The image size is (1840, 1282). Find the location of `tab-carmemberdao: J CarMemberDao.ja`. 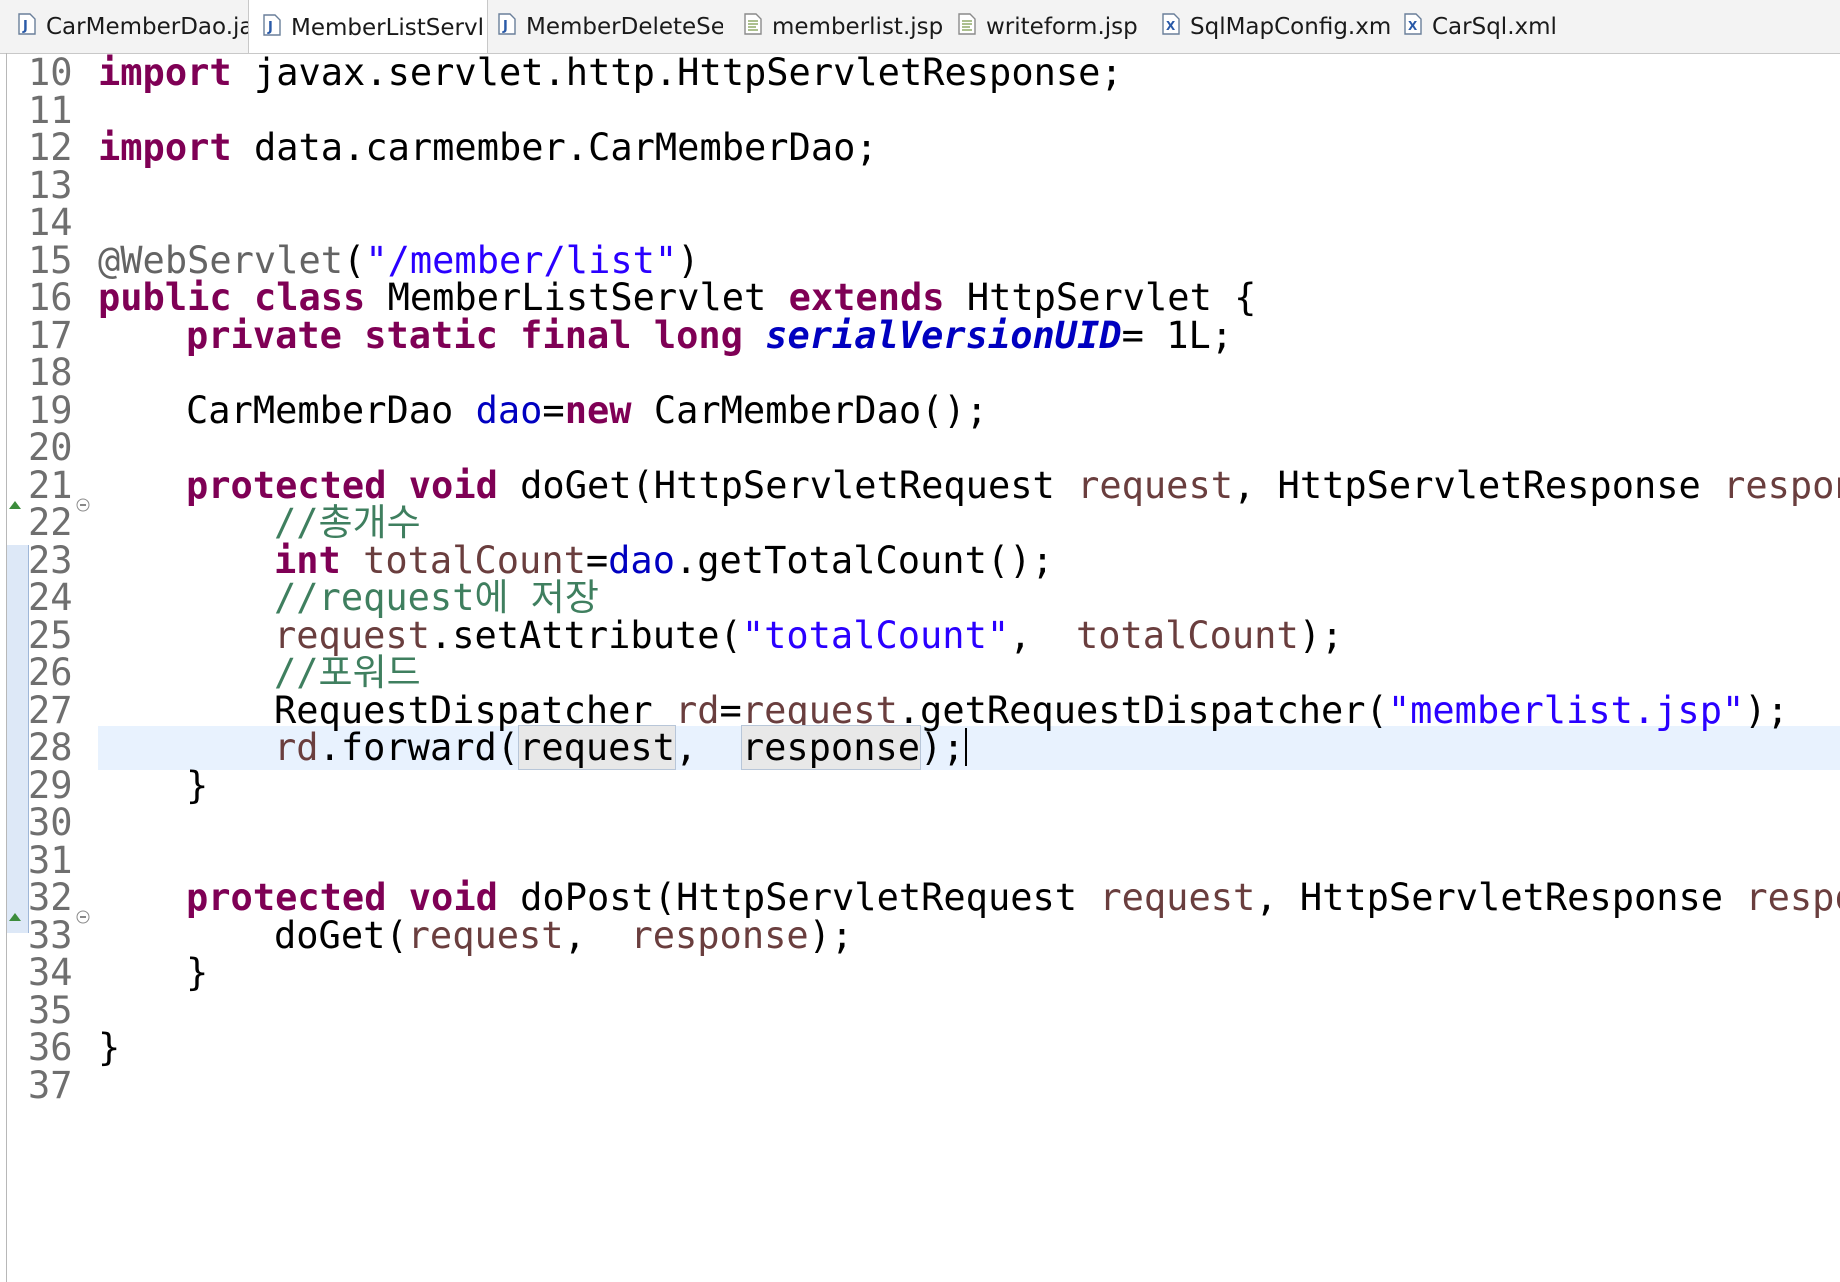

tab-carmemberdao: J CarMemberDao.ja is located at coordinates (133, 26).